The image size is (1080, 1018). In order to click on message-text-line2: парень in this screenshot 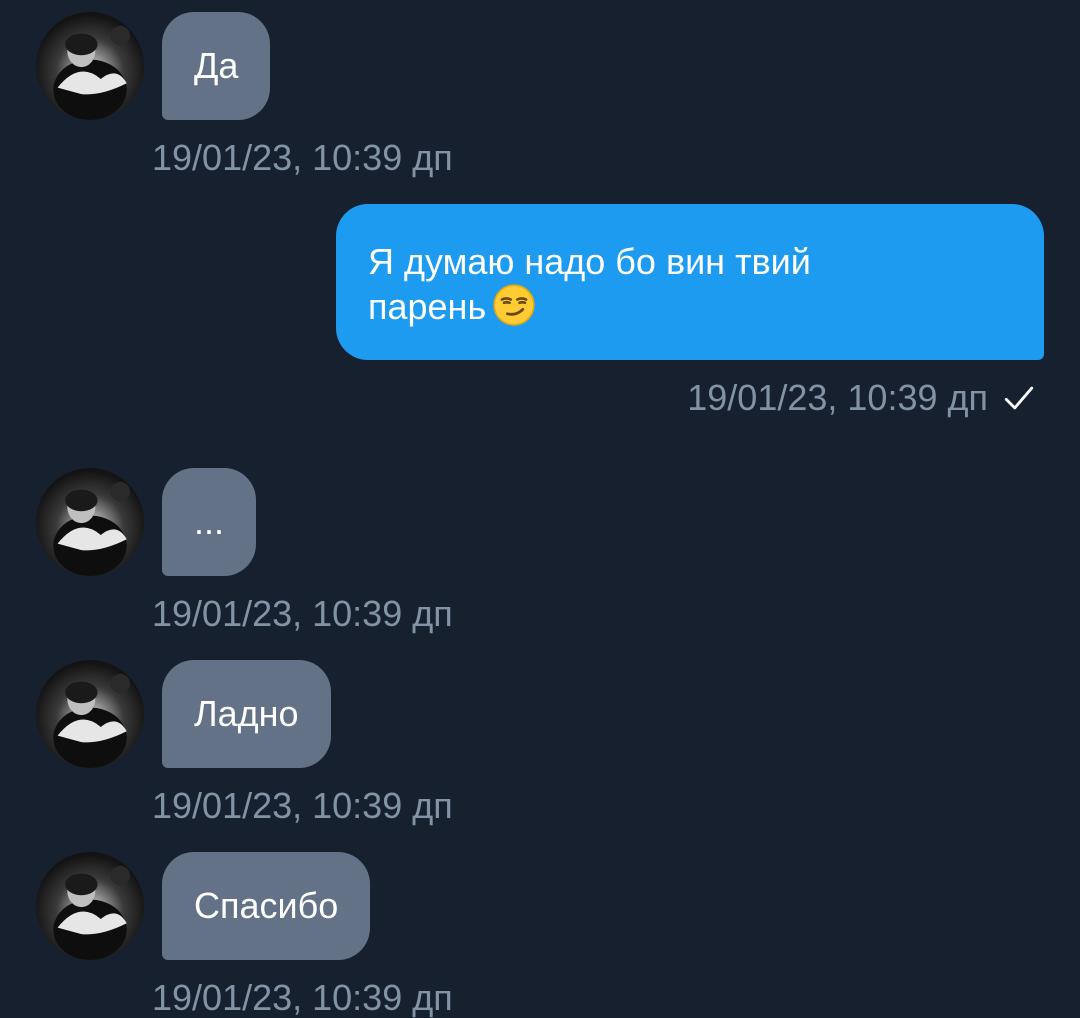, I will do `click(427, 306)`.